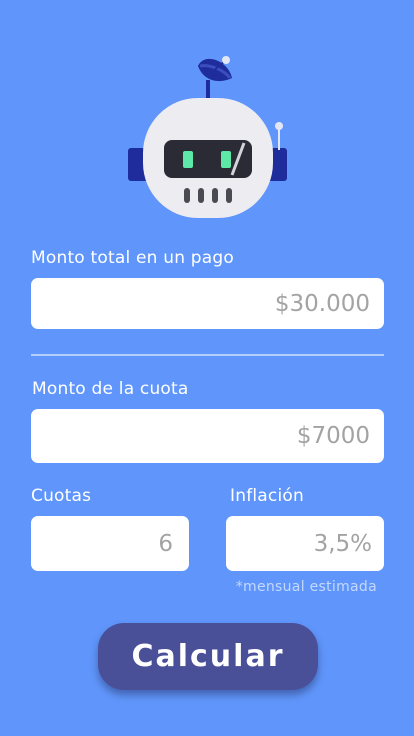  I want to click on divider, so click(207, 355).